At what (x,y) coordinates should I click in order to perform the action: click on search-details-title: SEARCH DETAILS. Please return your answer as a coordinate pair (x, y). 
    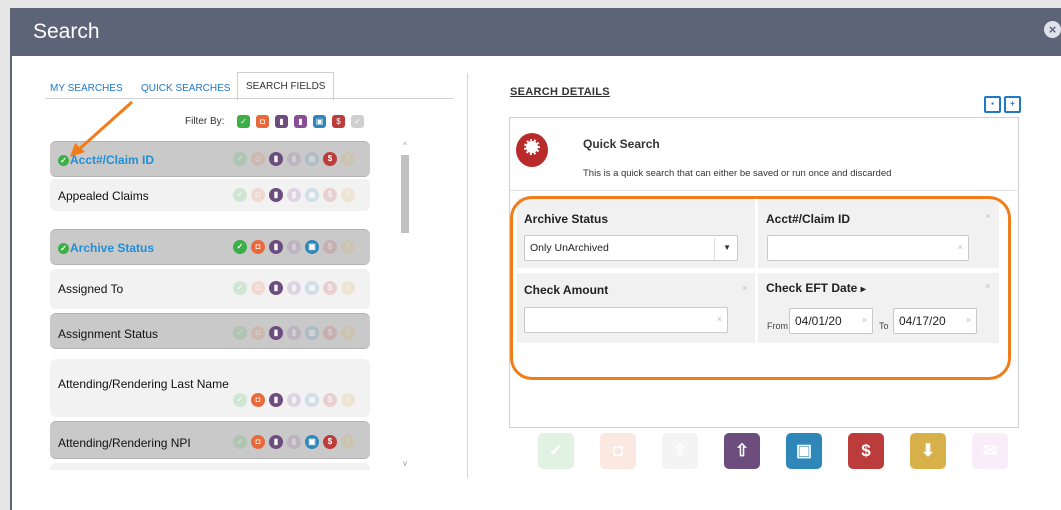
    Looking at the image, I should click on (560, 92).